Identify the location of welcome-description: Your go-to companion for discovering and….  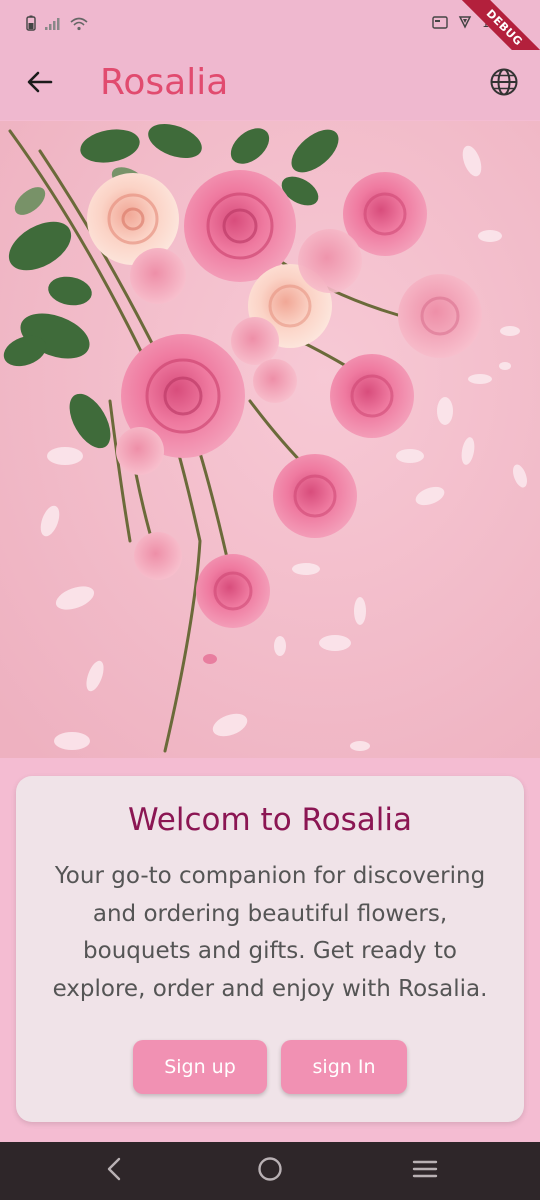
(270, 932).